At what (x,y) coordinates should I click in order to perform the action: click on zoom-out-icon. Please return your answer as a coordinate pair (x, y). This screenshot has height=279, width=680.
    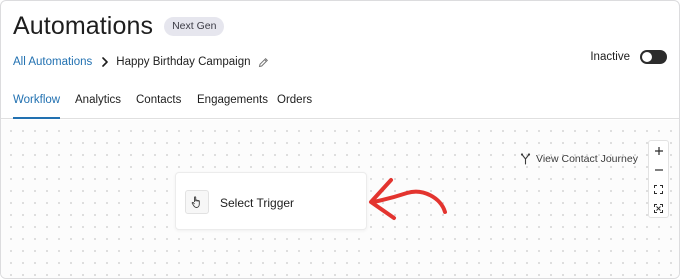
    Looking at the image, I should click on (658, 170).